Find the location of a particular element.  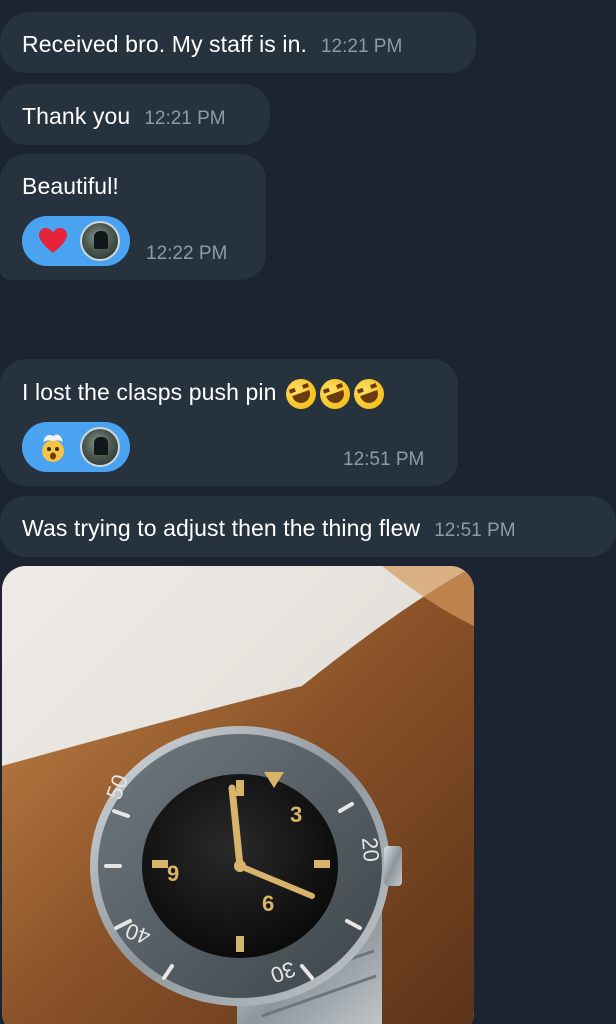

message-bubble: Beautiful! 12:22 PM is located at coordinates (133, 217).